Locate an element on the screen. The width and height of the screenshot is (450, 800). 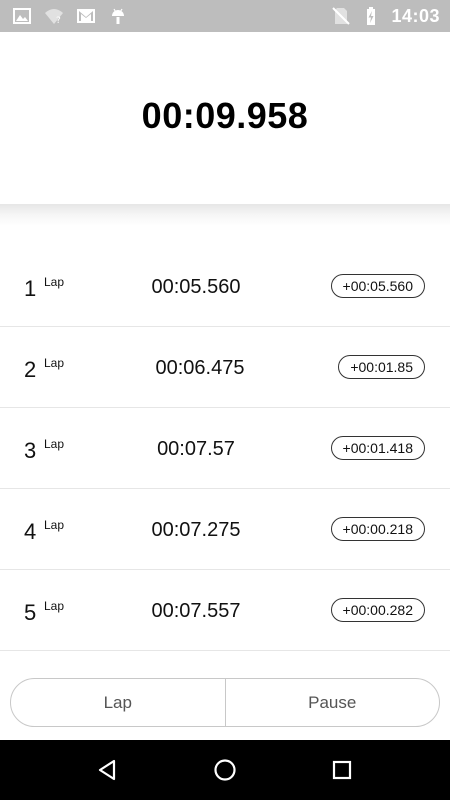
lap-split-badge: +00:01.85 is located at coordinates (381, 367).